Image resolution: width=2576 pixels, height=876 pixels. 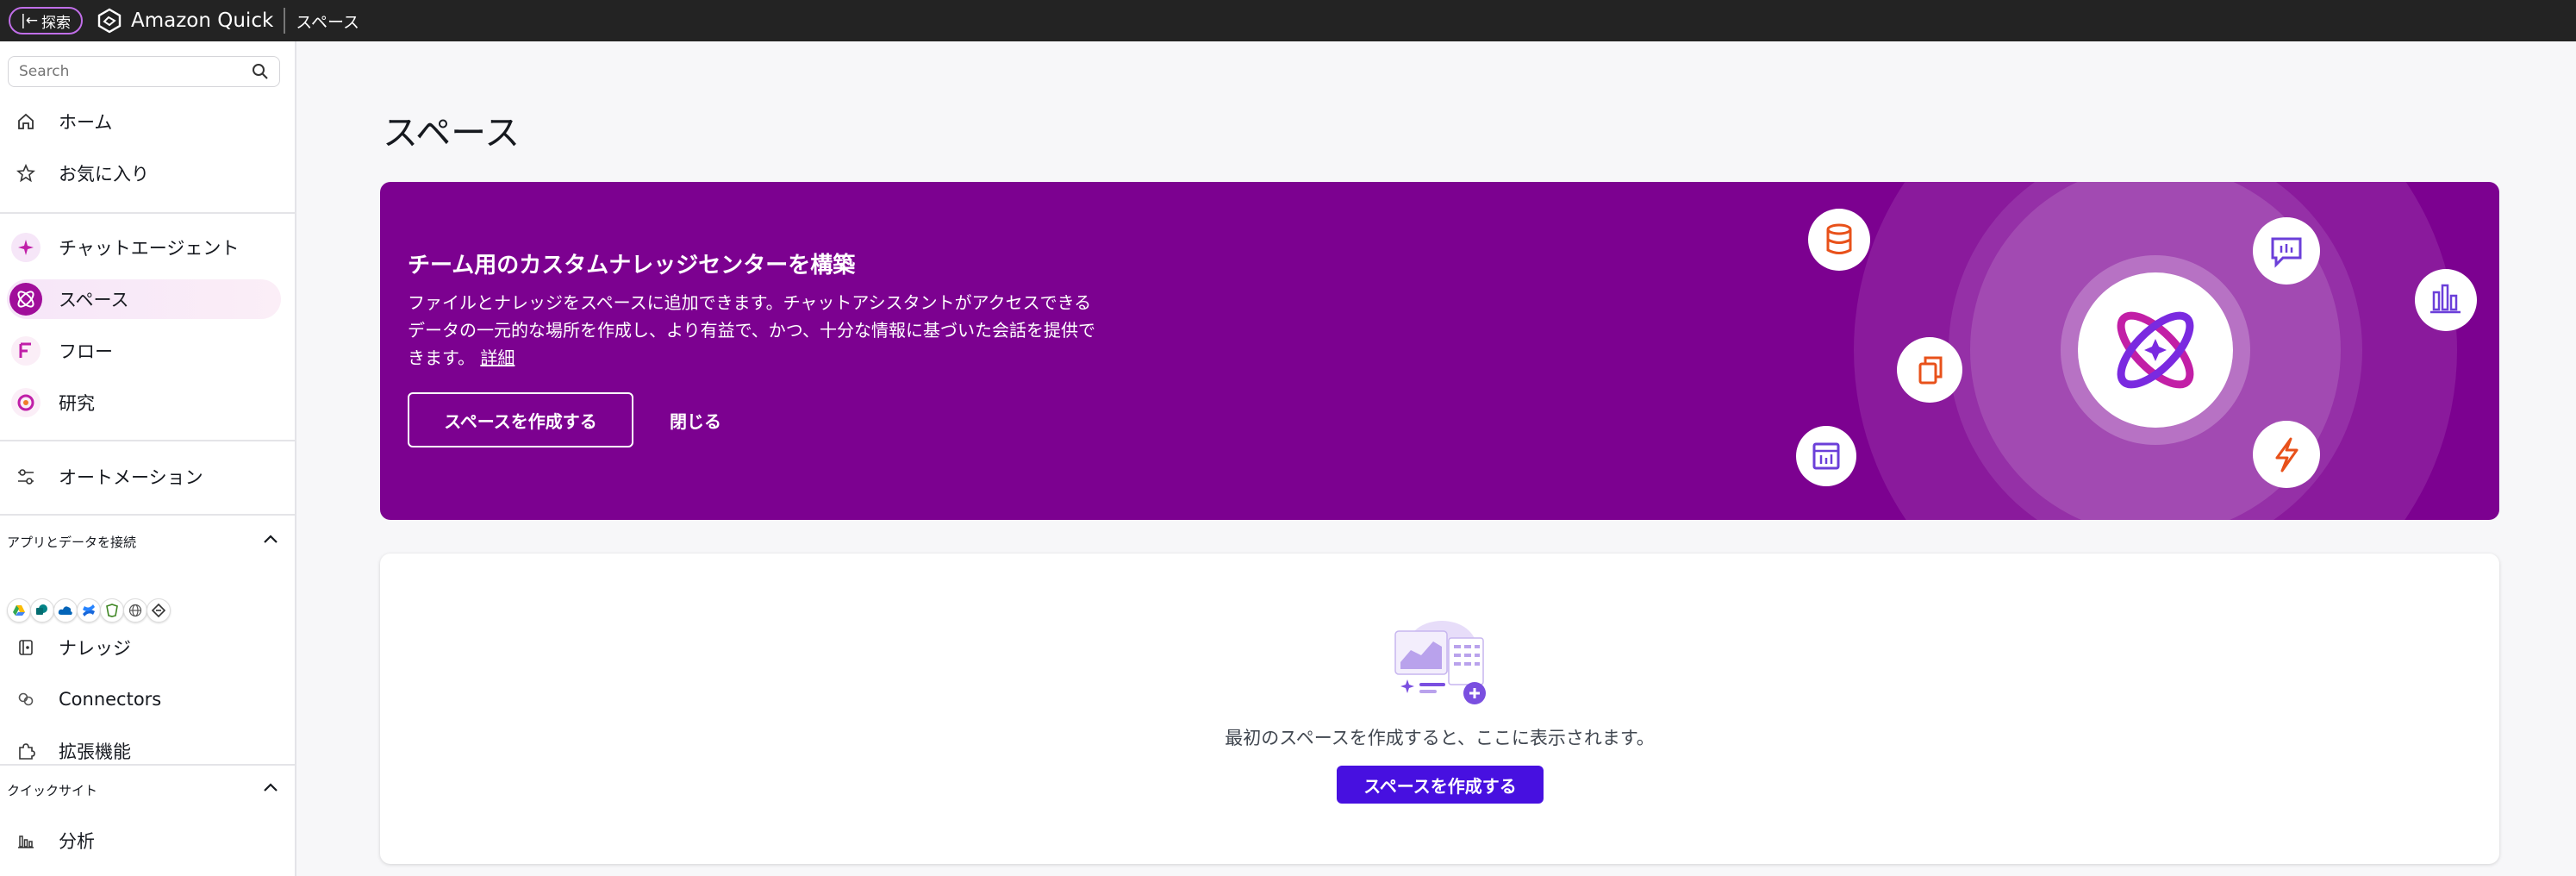 What do you see at coordinates (131, 477) in the screenshot?
I see `sidebar-item-label: オートメーション` at bounding box center [131, 477].